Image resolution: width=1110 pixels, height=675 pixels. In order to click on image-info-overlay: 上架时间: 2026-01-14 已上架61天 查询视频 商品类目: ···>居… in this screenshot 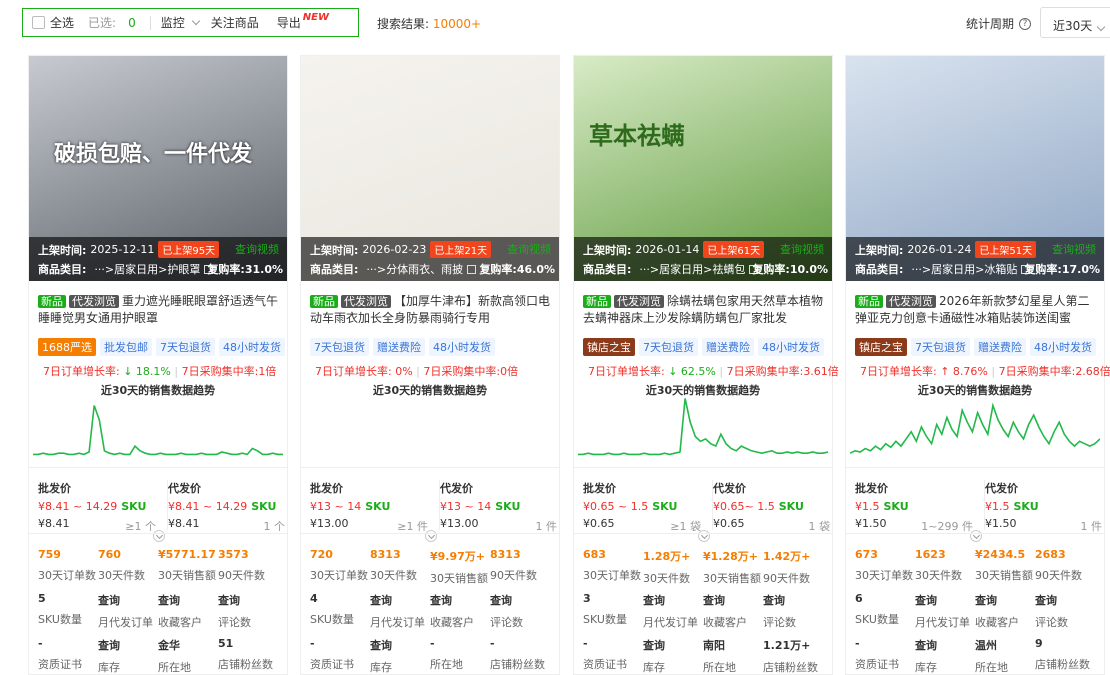, I will do `click(703, 259)`.